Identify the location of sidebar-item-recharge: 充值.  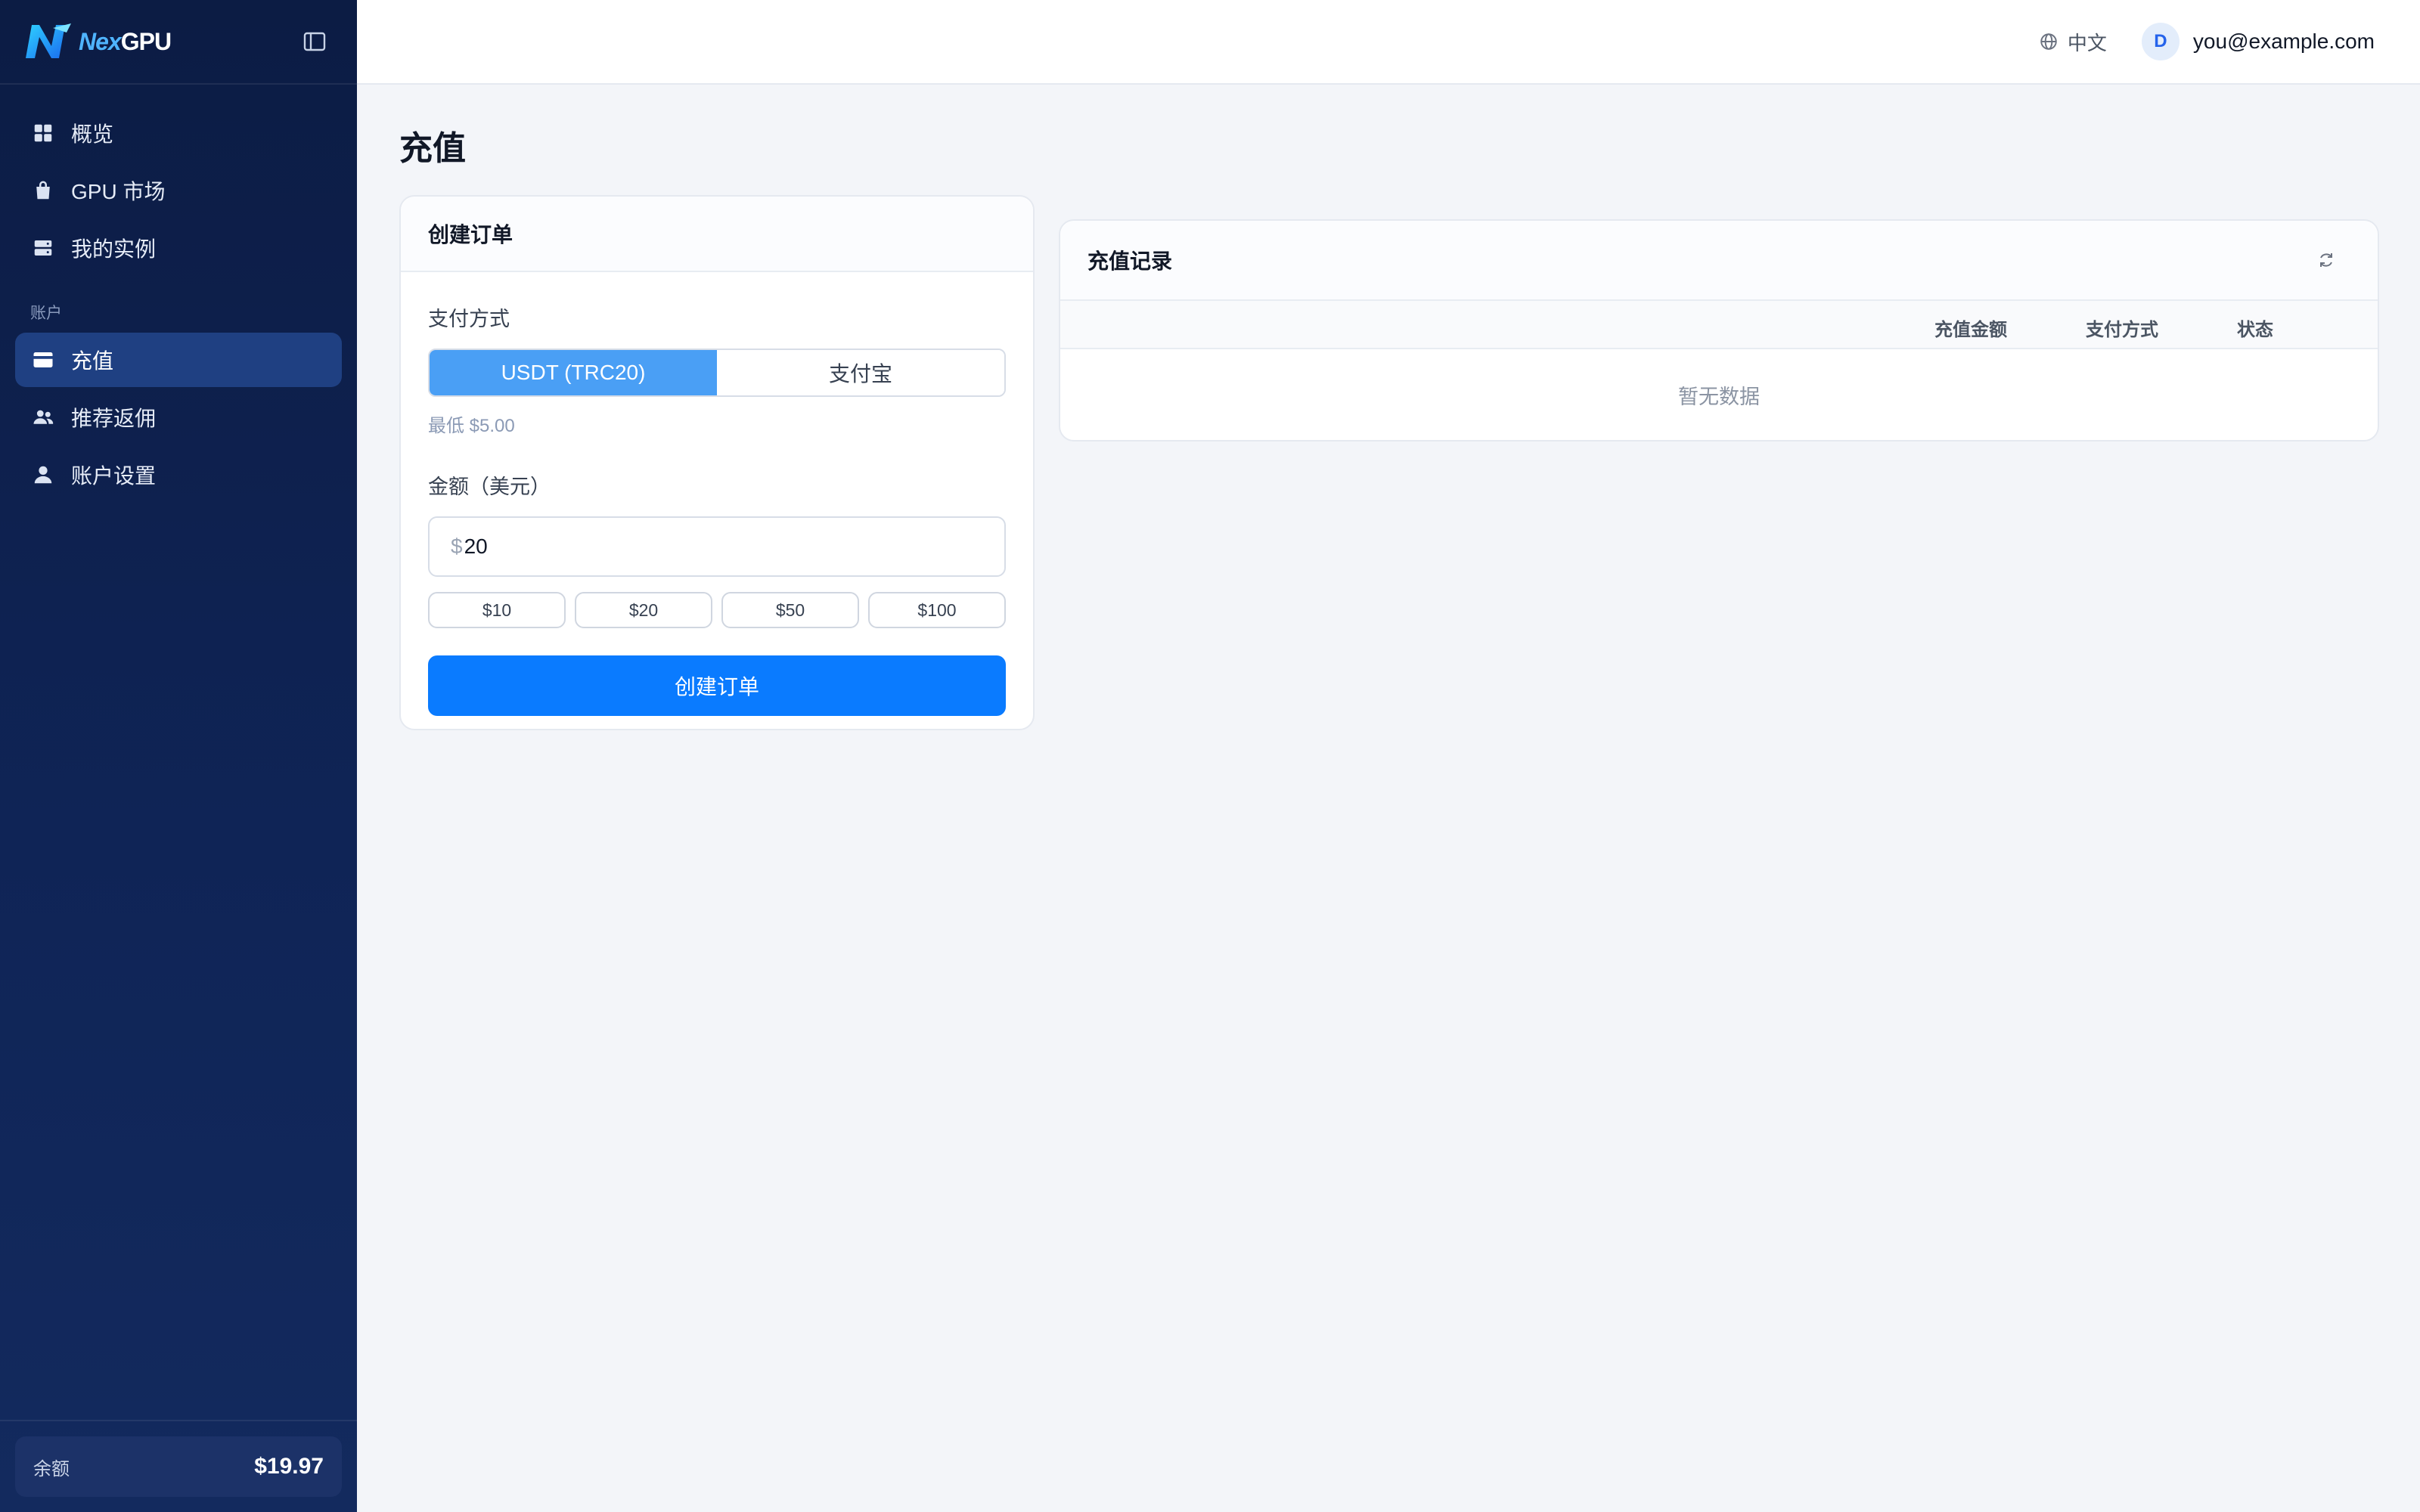
(178, 360).